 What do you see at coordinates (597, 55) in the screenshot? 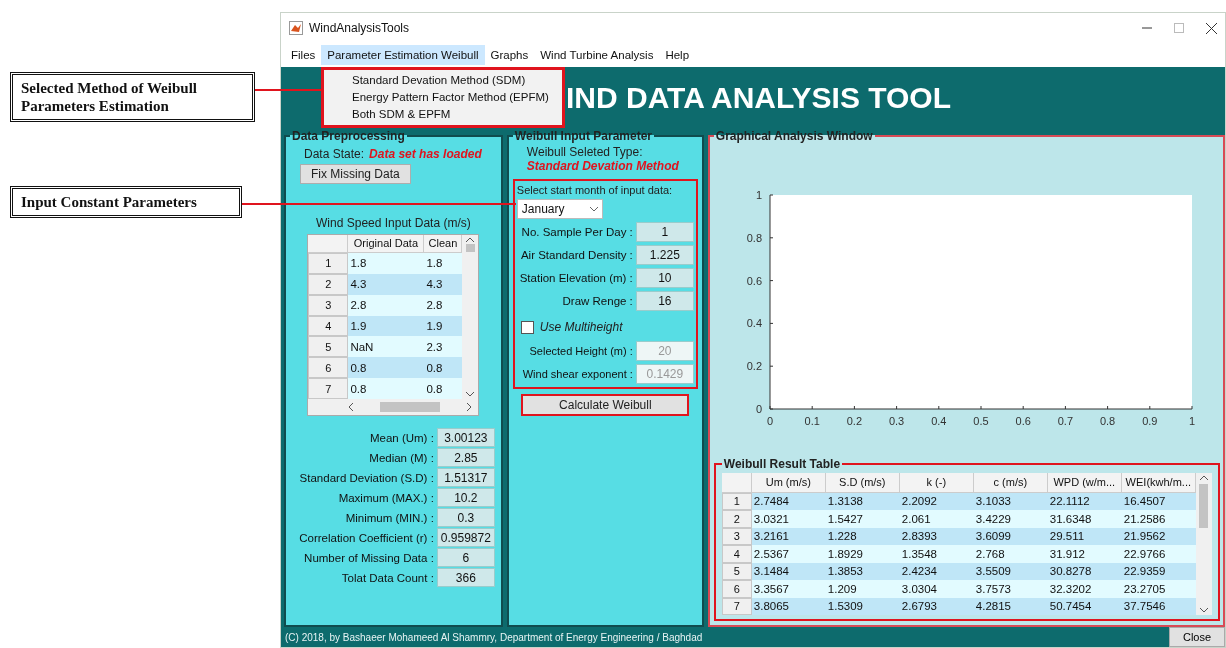
I see `menu-item: Wind Turbine Analysis` at bounding box center [597, 55].